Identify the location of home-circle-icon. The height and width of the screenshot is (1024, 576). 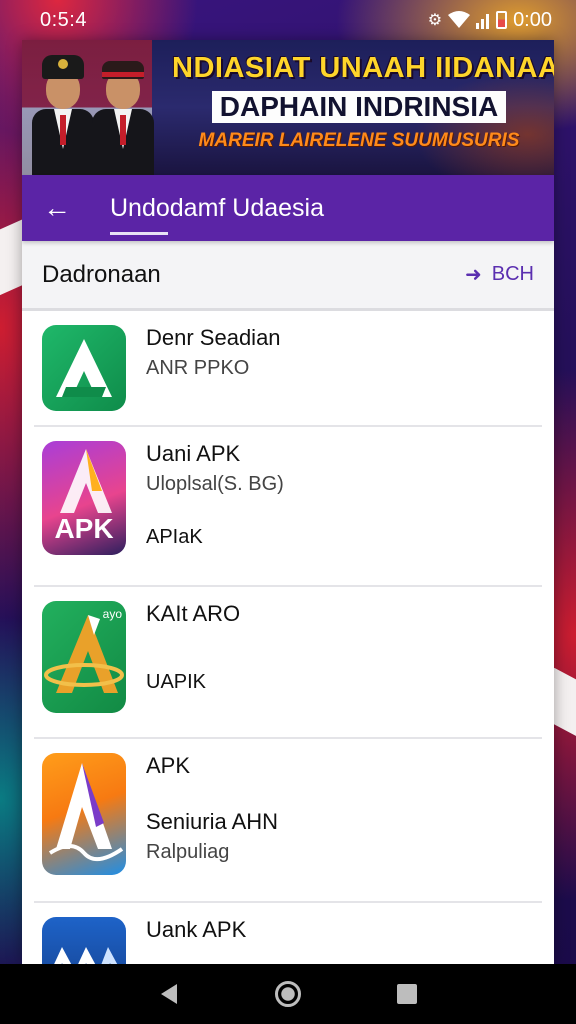
(287, 994).